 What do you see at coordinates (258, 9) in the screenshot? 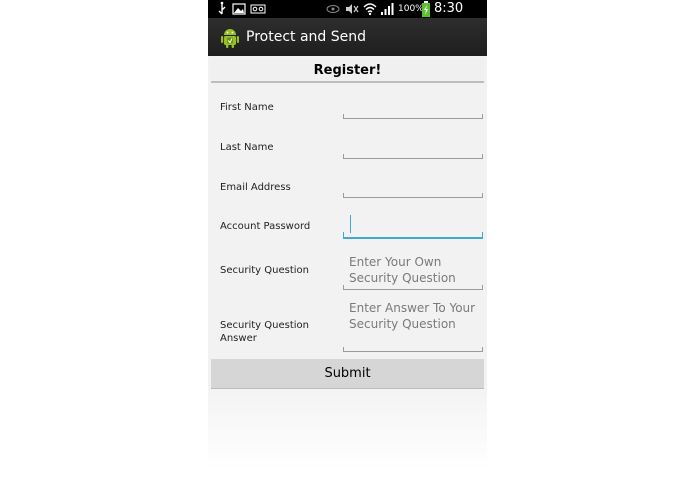
I see `voicemail-icon` at bounding box center [258, 9].